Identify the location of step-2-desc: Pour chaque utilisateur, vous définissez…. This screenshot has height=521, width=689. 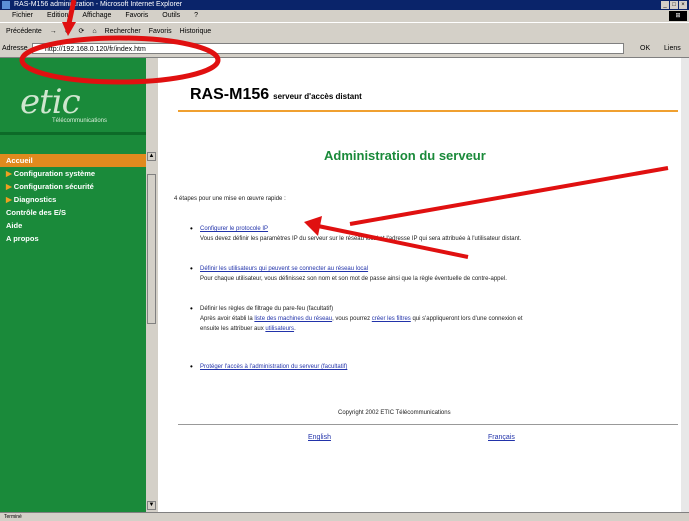
(353, 279).